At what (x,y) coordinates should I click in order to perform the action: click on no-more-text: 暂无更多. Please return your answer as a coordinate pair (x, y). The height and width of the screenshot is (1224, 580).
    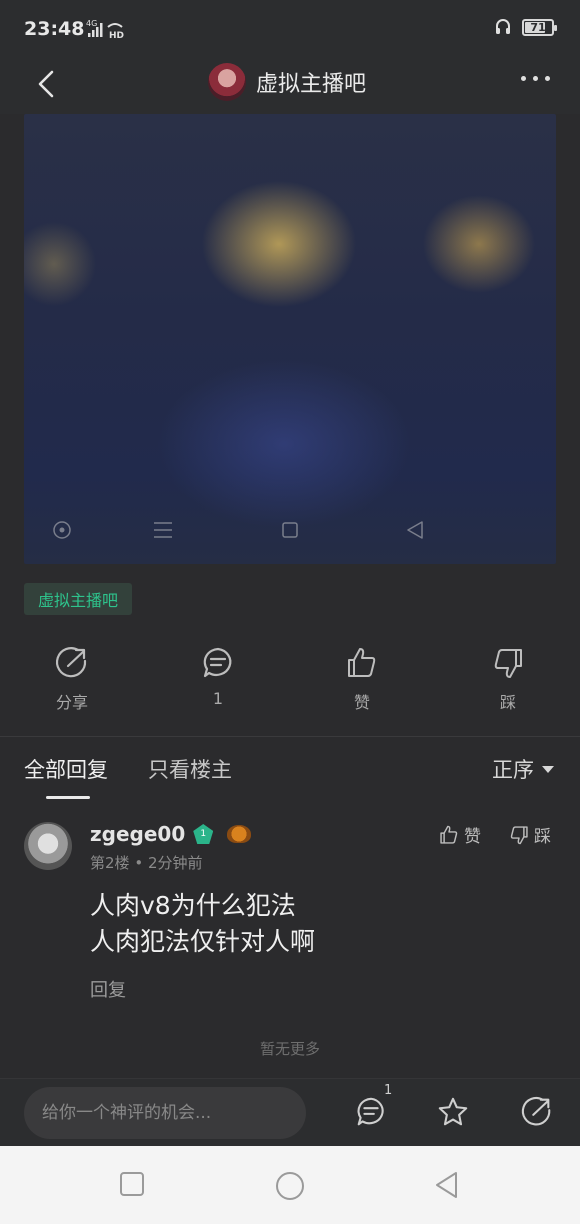
    Looking at the image, I should click on (289, 1049).